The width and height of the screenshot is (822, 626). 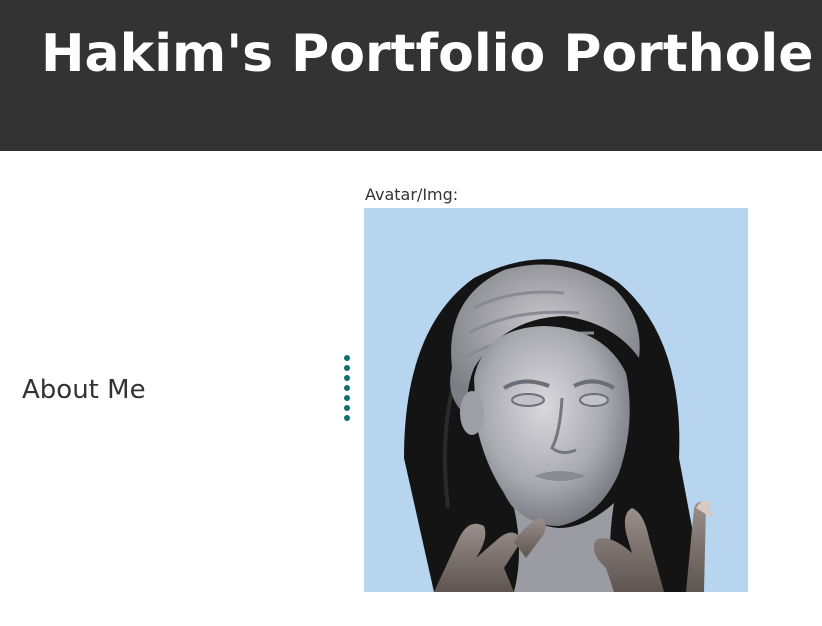 What do you see at coordinates (427, 54) in the screenshot?
I see `site-title: Hakim's Portfolio Porthole` at bounding box center [427, 54].